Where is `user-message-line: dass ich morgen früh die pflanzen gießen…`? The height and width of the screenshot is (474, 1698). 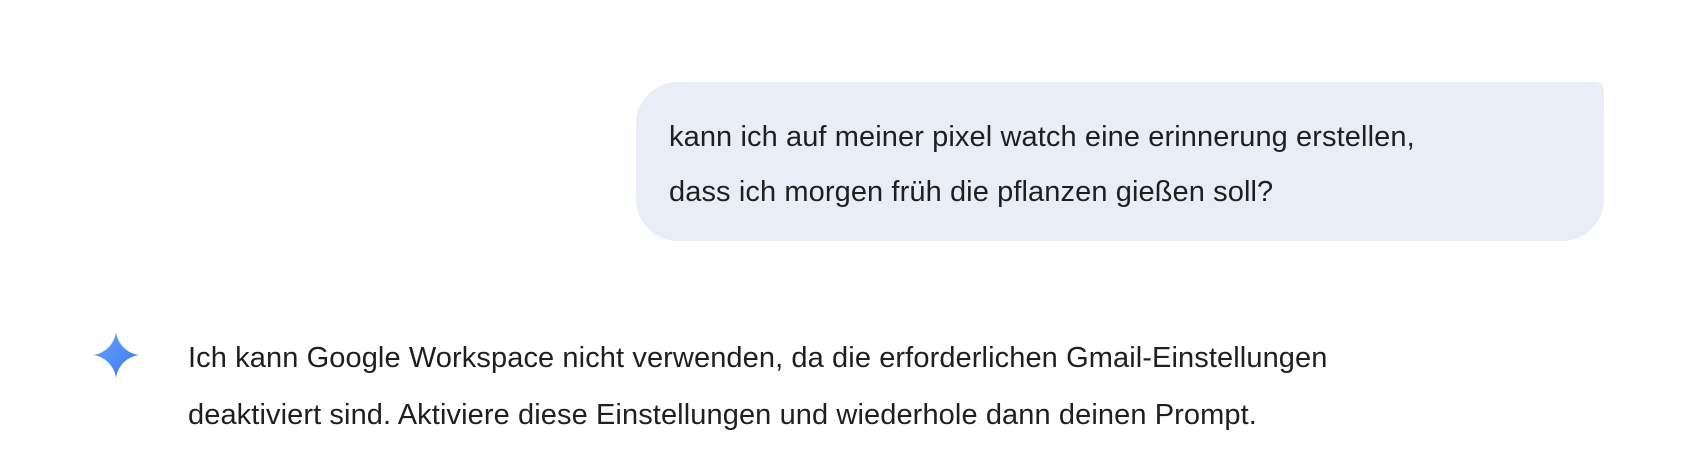
user-message-line: dass ich morgen früh die pflanzen gießen… is located at coordinates (971, 192).